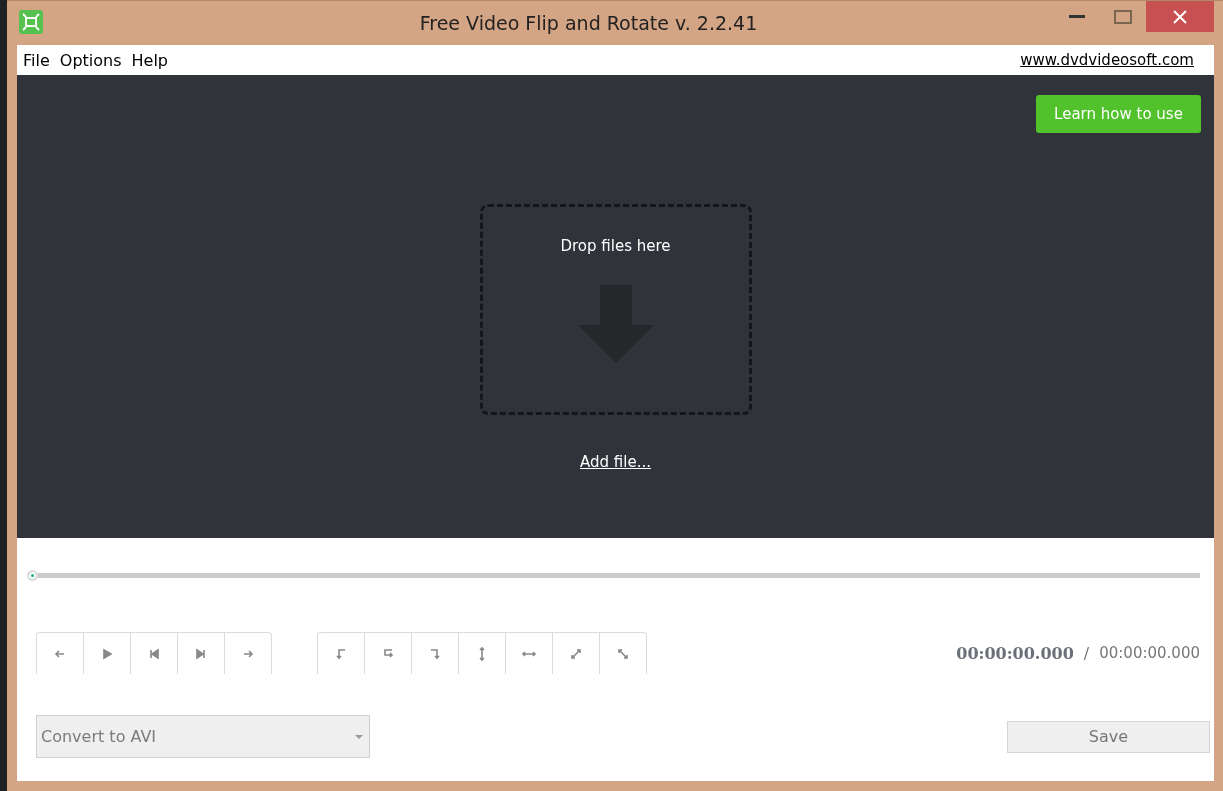  Describe the element at coordinates (1107, 60) in the screenshot. I see `website-link: www.dvdvideosoft.com` at that location.